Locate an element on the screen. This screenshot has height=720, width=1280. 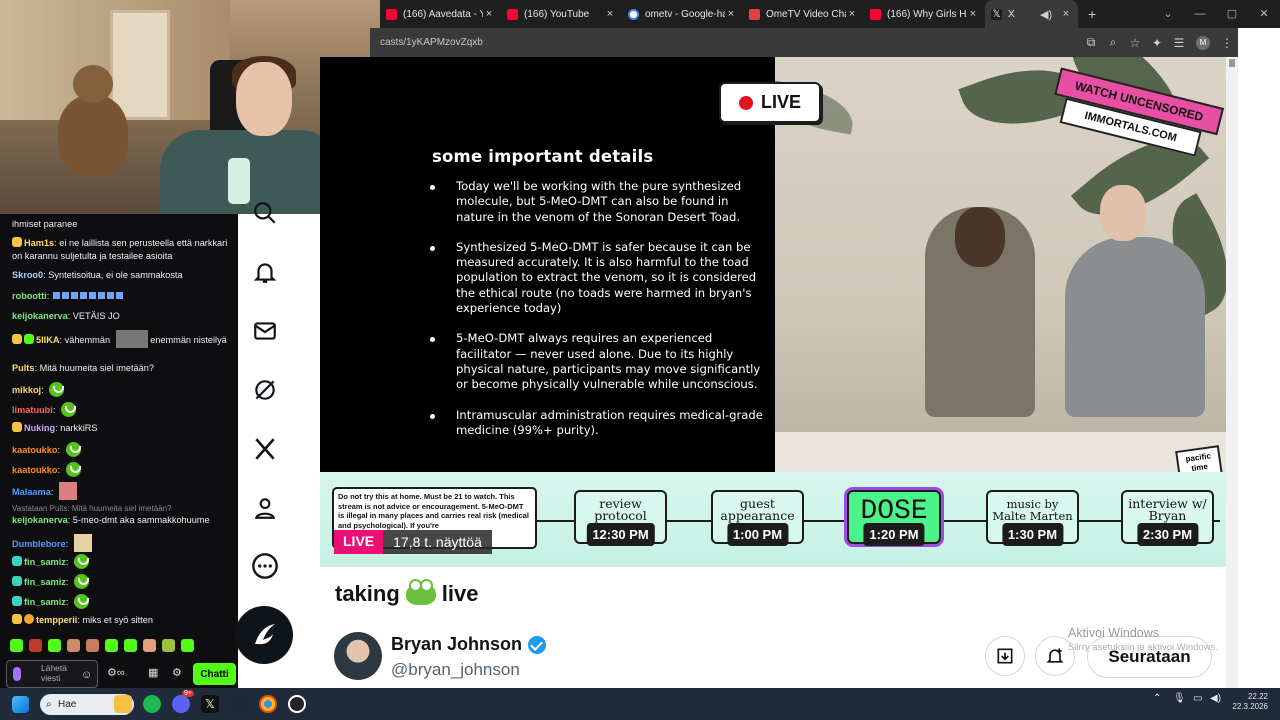
browser-tab-active: 𝕏 X ◀) × is located at coordinates (1031, 14).